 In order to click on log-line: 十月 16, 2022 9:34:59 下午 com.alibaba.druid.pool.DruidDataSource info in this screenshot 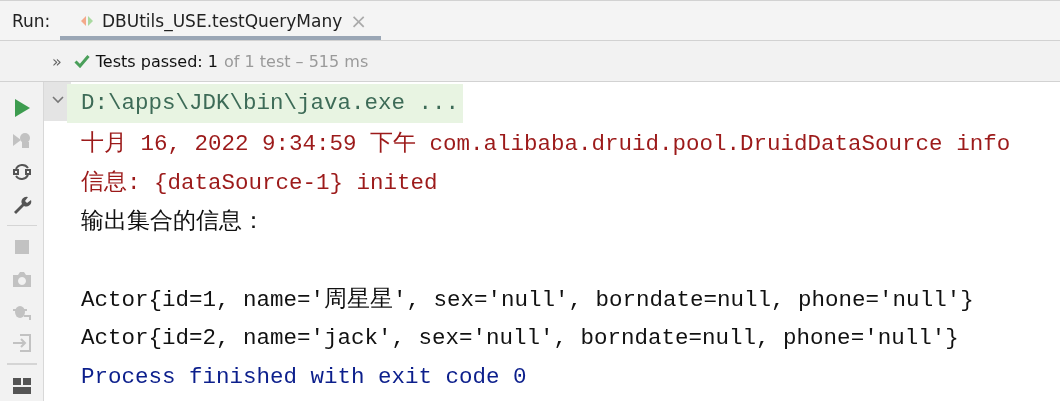, I will do `click(546, 144)`.